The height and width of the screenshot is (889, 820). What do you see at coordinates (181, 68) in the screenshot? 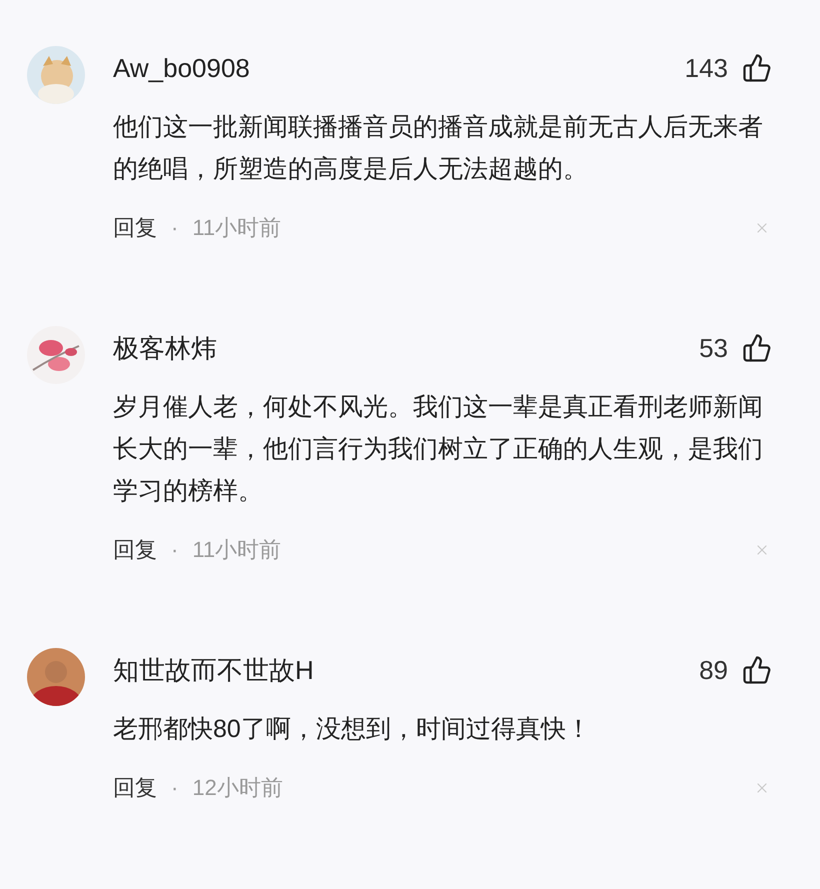
I see `user-name: Aw_bo0908` at bounding box center [181, 68].